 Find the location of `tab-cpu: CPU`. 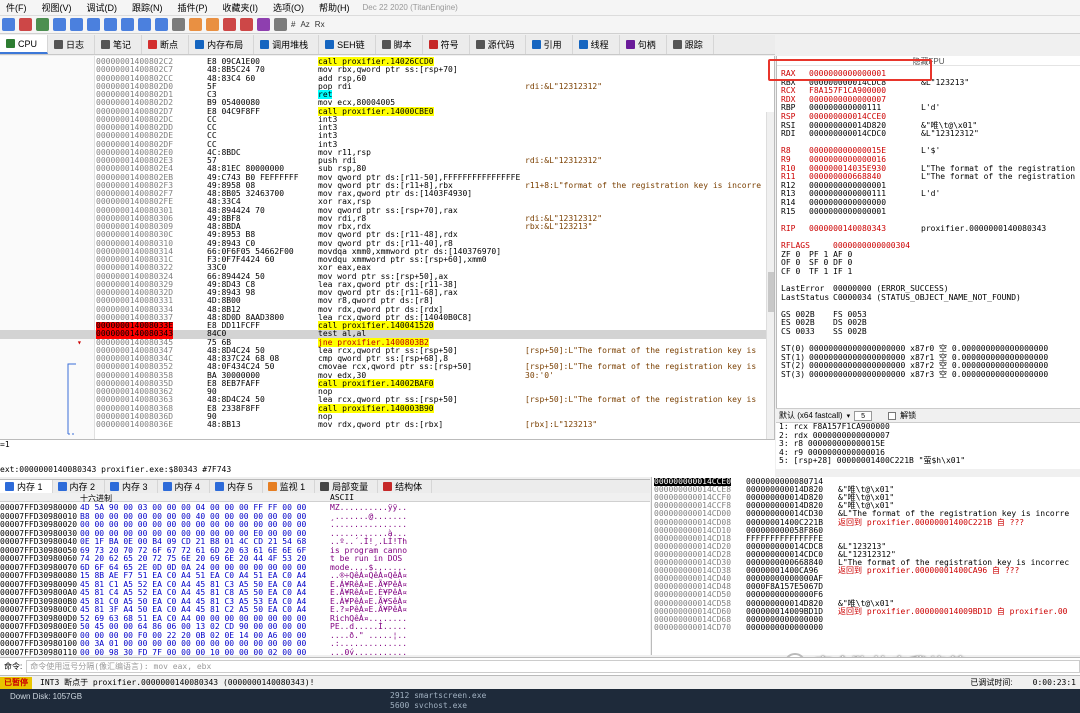

tab-cpu: CPU is located at coordinates (24, 44).